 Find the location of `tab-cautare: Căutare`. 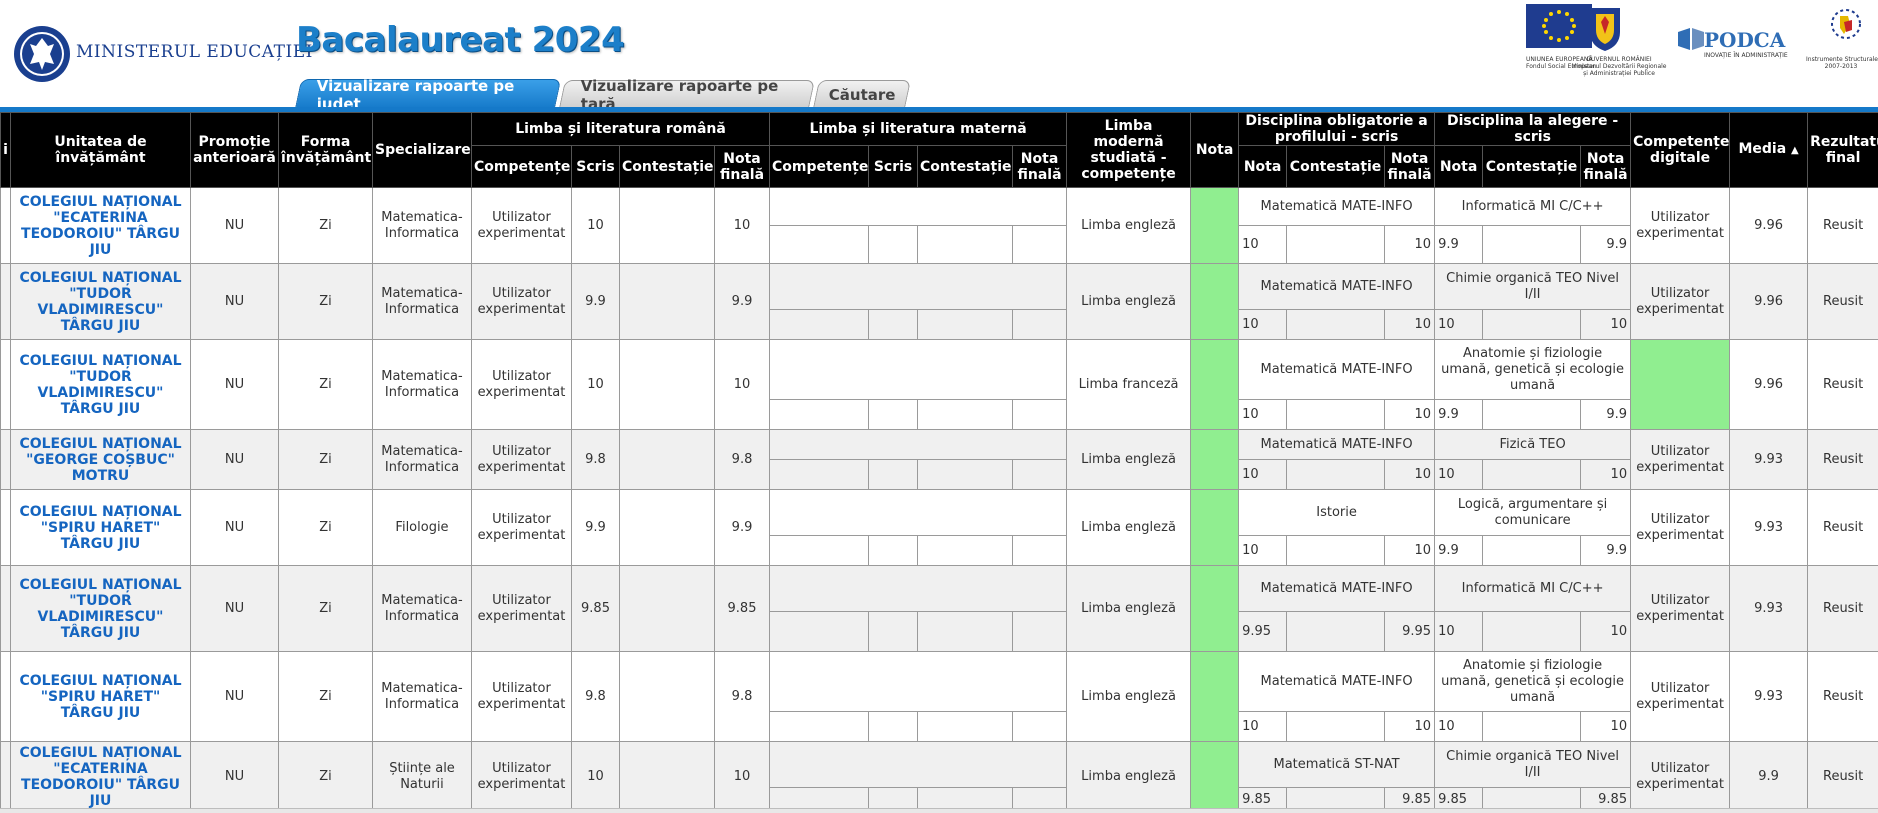

tab-cautare: Căutare is located at coordinates (862, 94).